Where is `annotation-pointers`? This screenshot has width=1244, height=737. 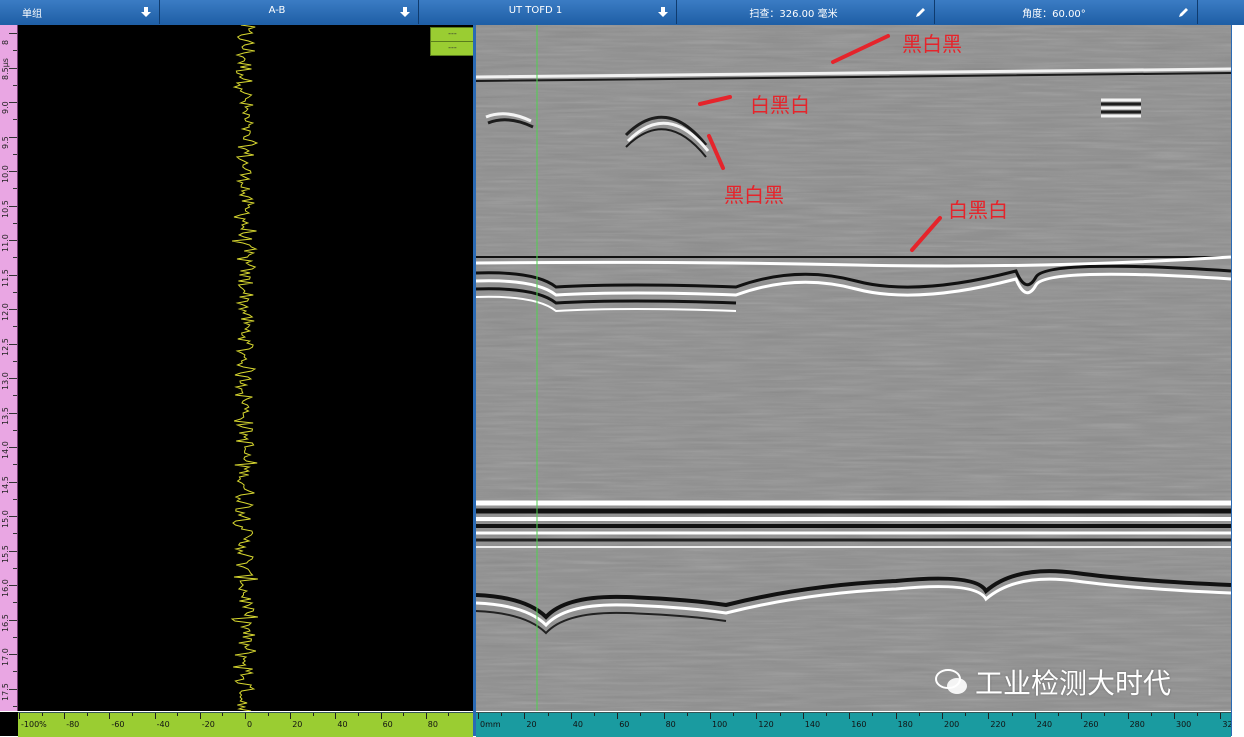 annotation-pointers is located at coordinates (820, 143).